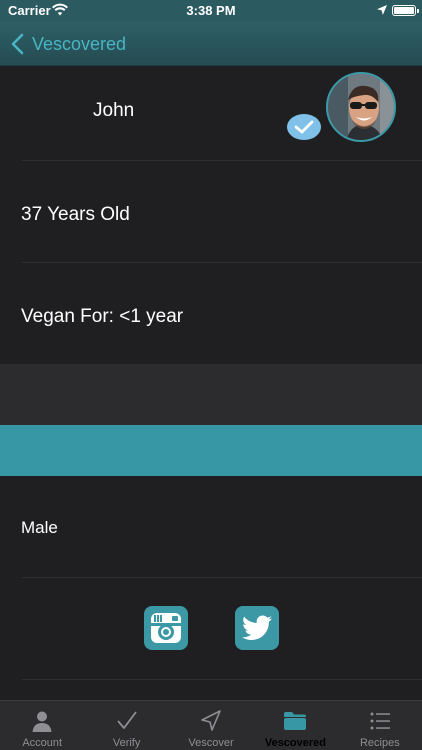 This screenshot has width=422, height=750. Describe the element at coordinates (79, 43) in the screenshot. I see `back-button-label: Vescovered` at that location.